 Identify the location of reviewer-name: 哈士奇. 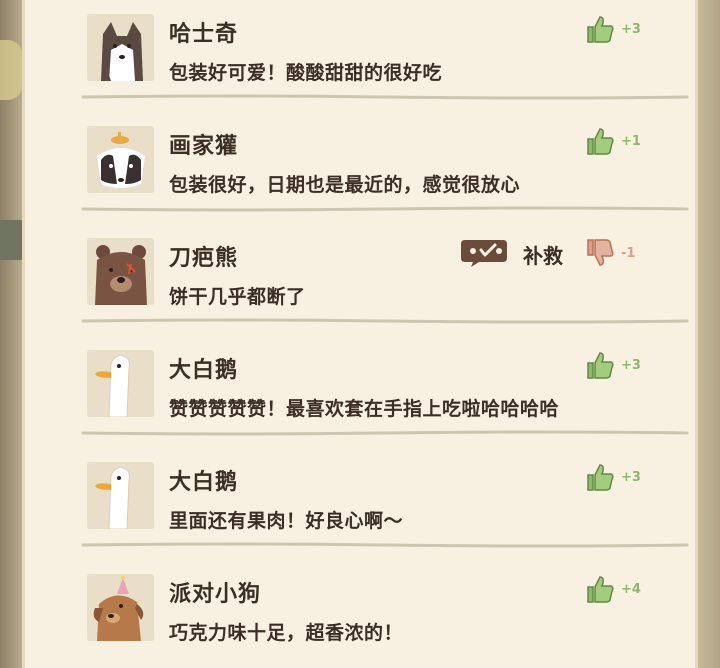
(204, 34).